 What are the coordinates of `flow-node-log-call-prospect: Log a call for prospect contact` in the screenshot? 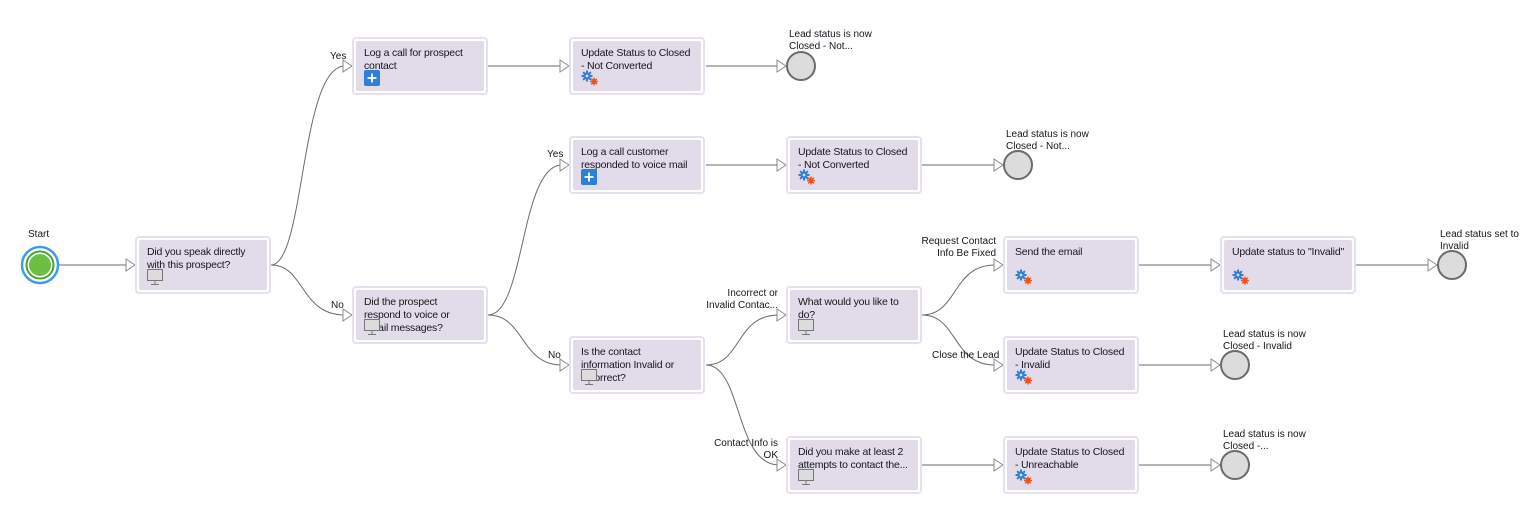 It's located at (420, 66).